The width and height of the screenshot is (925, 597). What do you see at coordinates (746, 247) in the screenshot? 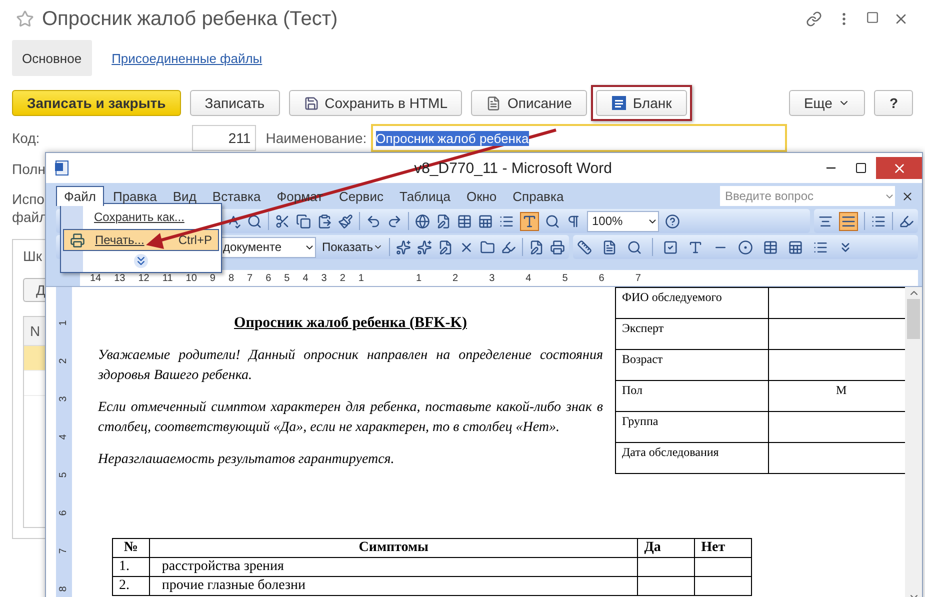
I see `radio-icon` at bounding box center [746, 247].